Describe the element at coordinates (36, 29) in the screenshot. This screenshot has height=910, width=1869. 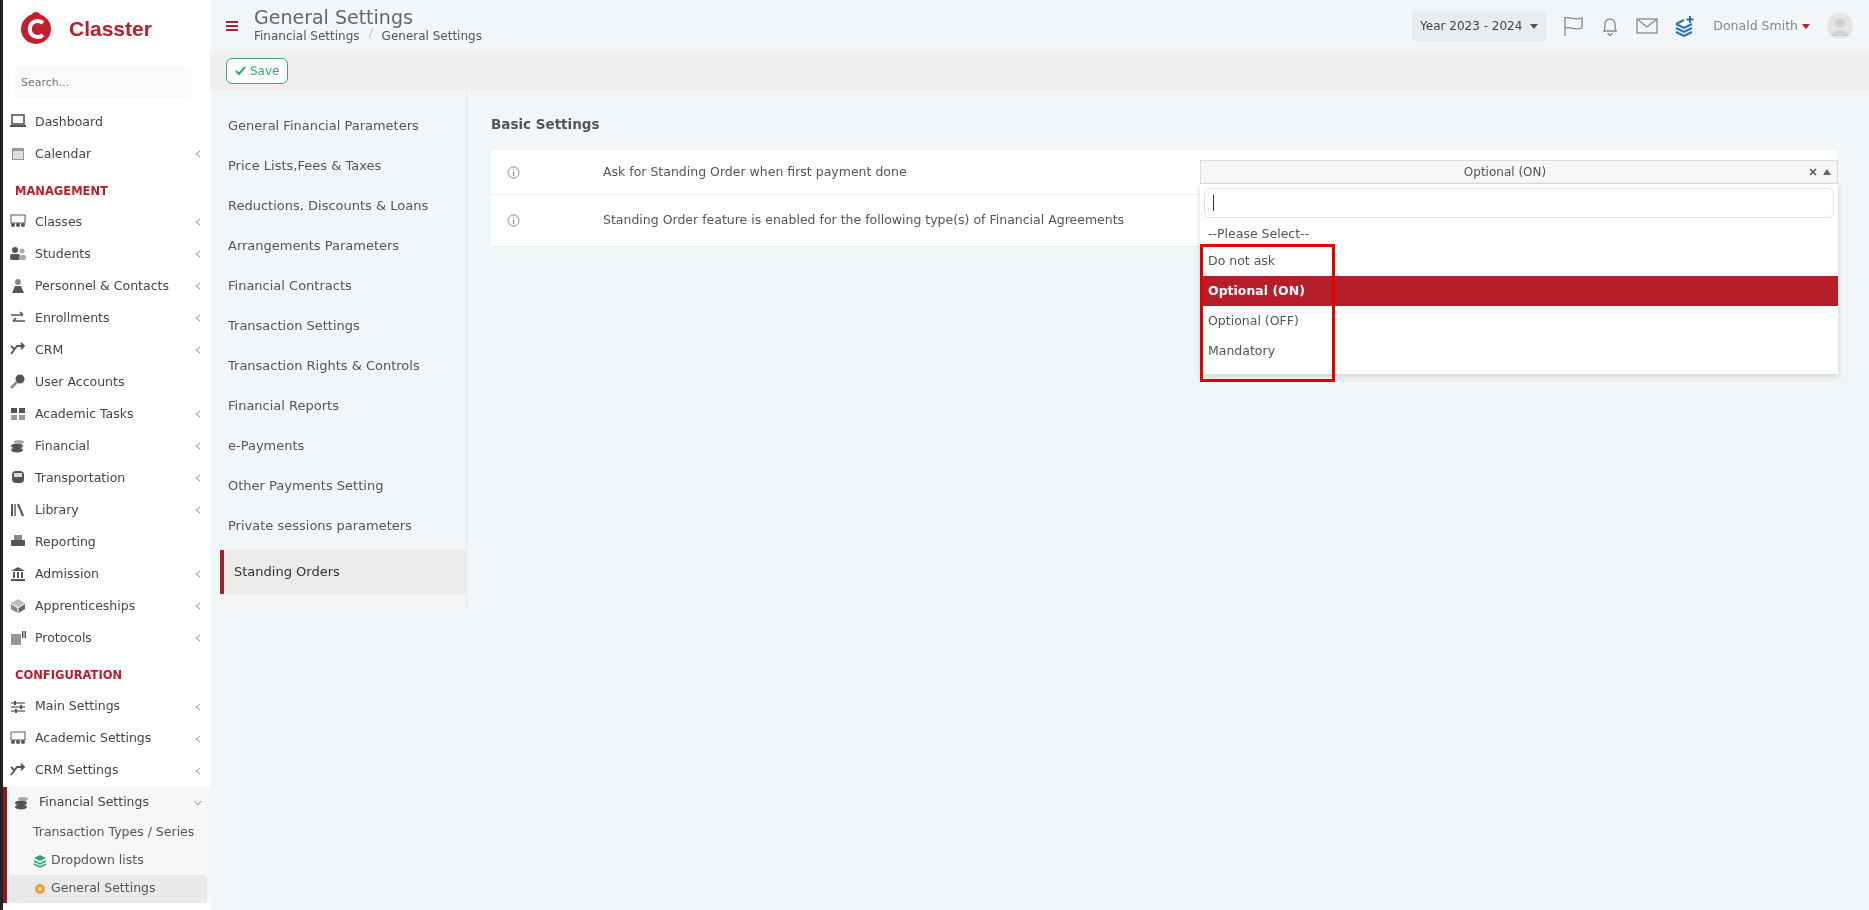
I see `logo-icon` at that location.